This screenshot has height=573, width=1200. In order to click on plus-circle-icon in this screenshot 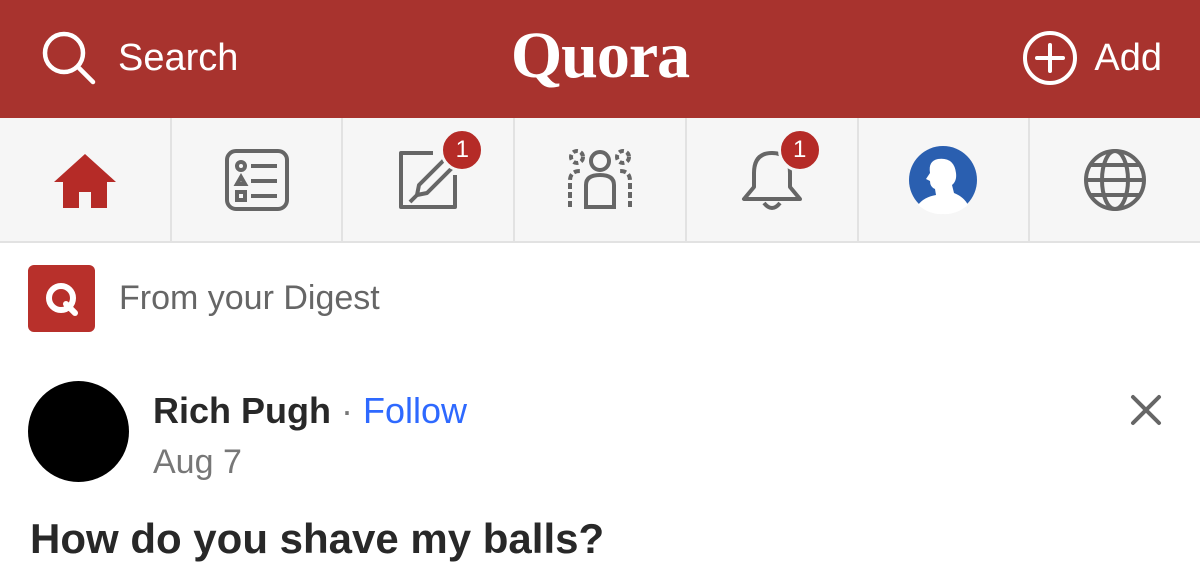, I will do `click(1050, 58)`.